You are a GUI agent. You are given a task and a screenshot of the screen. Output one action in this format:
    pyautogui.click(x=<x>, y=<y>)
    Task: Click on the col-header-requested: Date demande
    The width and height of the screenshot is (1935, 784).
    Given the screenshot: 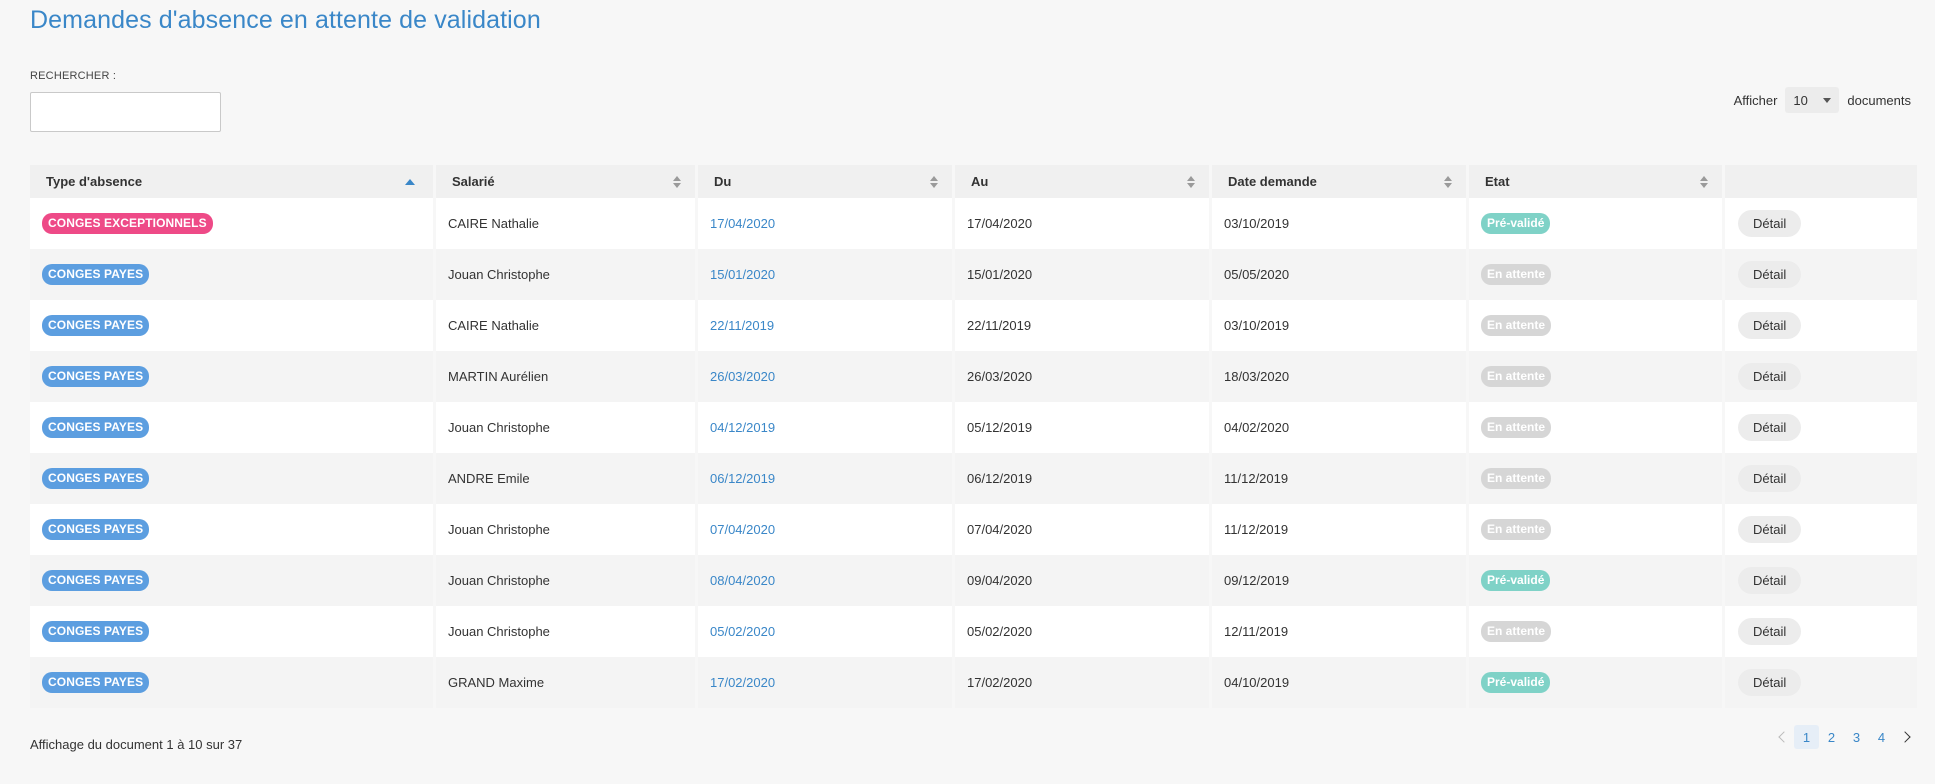 What is the action you would take?
    pyautogui.click(x=1340, y=181)
    